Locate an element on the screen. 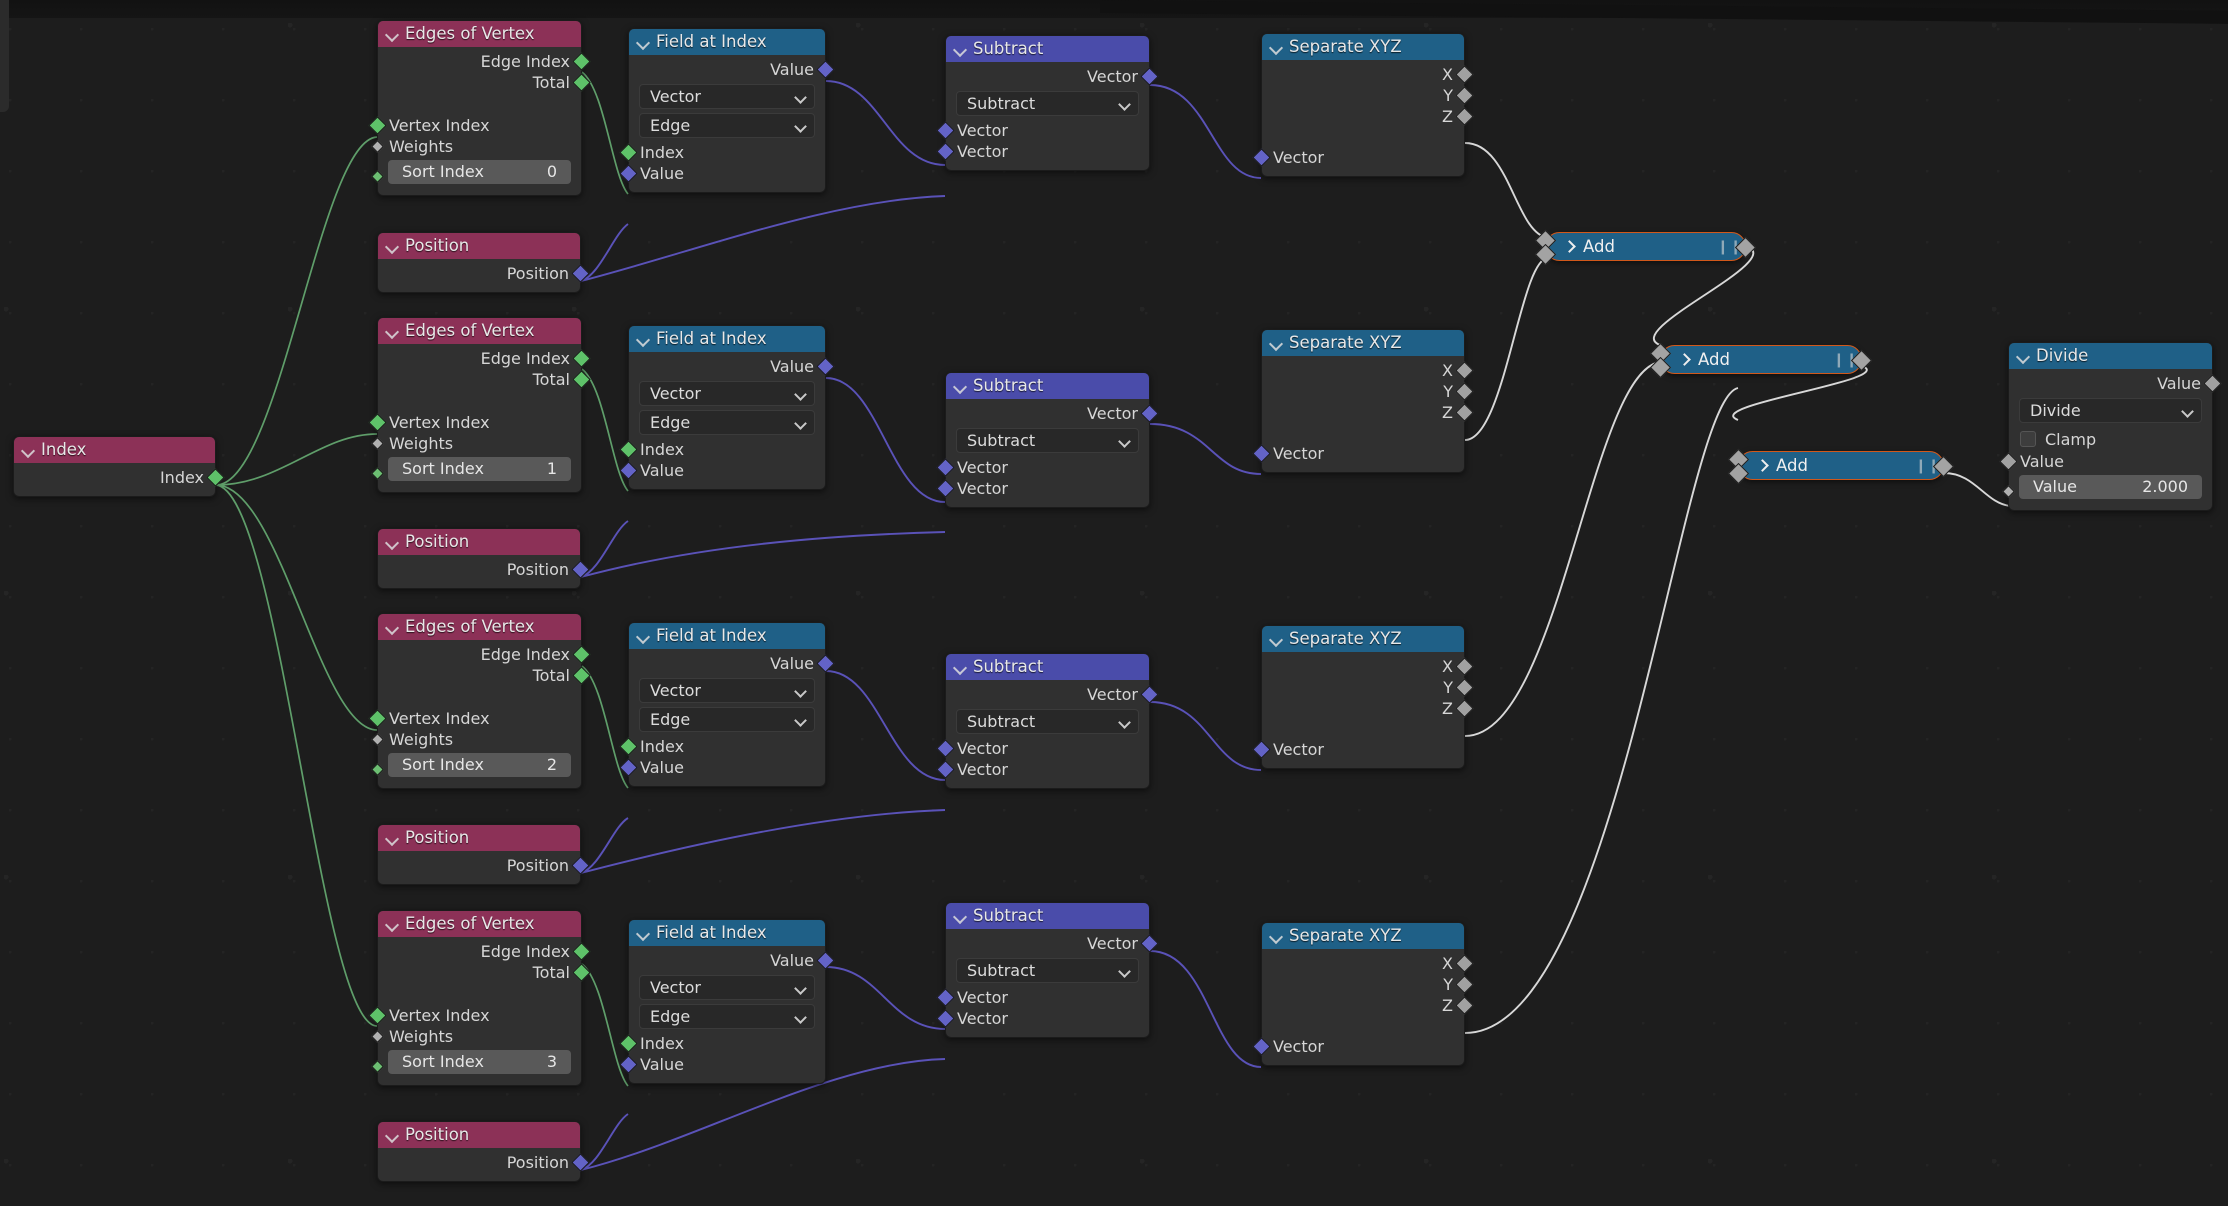 This screenshot has height=1206, width=2228. sort-index-field: Sort Index 1 is located at coordinates (479, 469).